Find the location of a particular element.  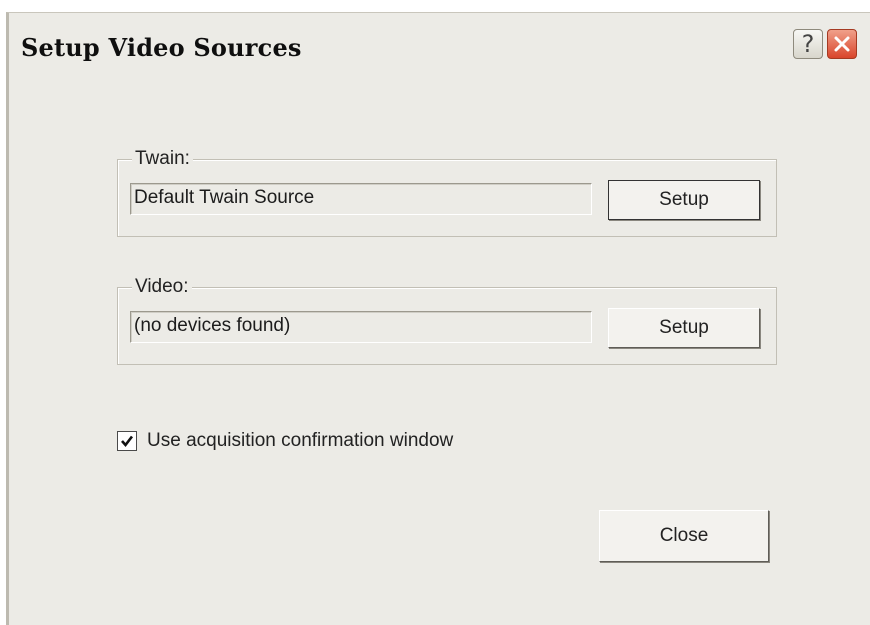

window-close-button is located at coordinates (842, 44).